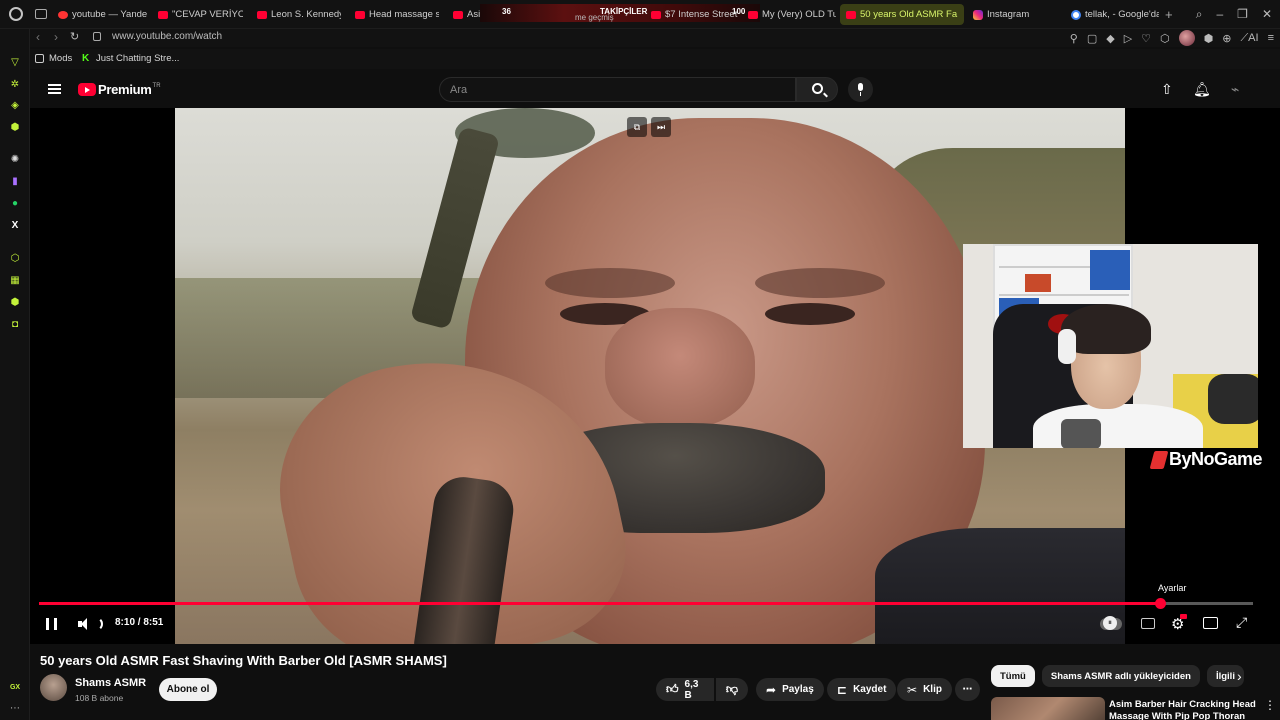 The width and height of the screenshot is (1280, 720). I want to click on kick-icon: K, so click(86, 58).